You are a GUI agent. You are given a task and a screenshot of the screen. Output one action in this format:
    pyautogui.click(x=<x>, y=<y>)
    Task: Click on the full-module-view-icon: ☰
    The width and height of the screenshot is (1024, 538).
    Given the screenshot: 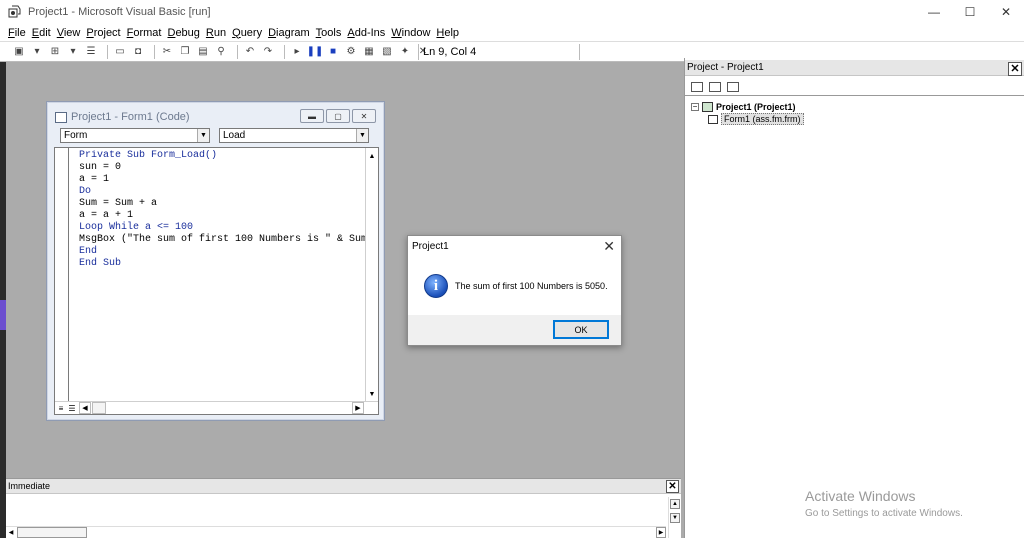 What is the action you would take?
    pyautogui.click(x=72, y=408)
    